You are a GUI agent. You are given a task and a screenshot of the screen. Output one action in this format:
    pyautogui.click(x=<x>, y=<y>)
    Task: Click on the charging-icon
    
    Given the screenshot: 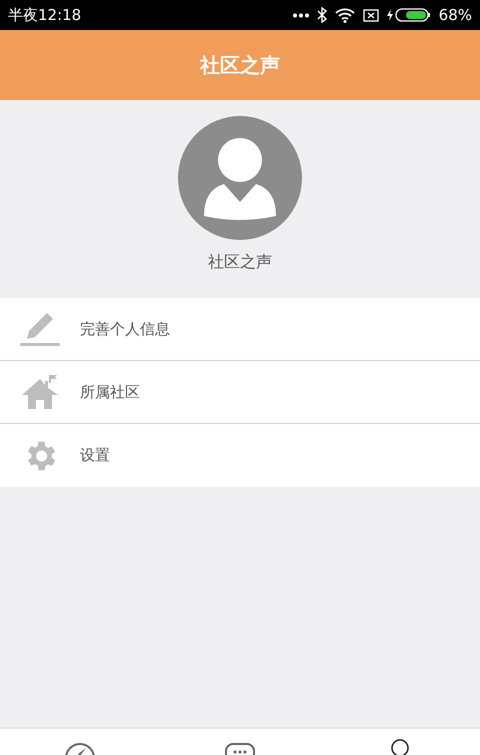 What is the action you would take?
    pyautogui.click(x=389, y=15)
    